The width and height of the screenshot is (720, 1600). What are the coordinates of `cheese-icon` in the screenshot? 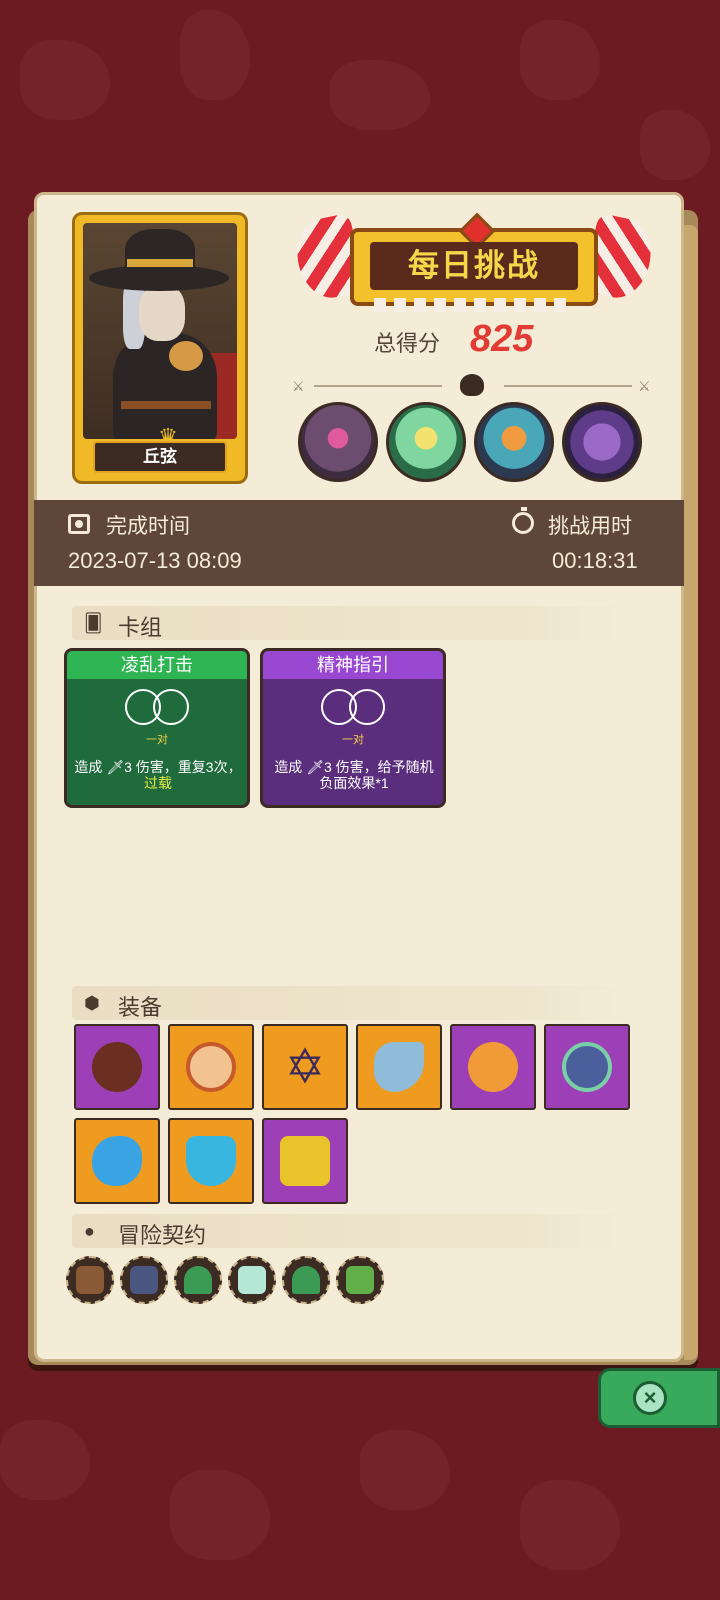 It's located at (493, 1067).